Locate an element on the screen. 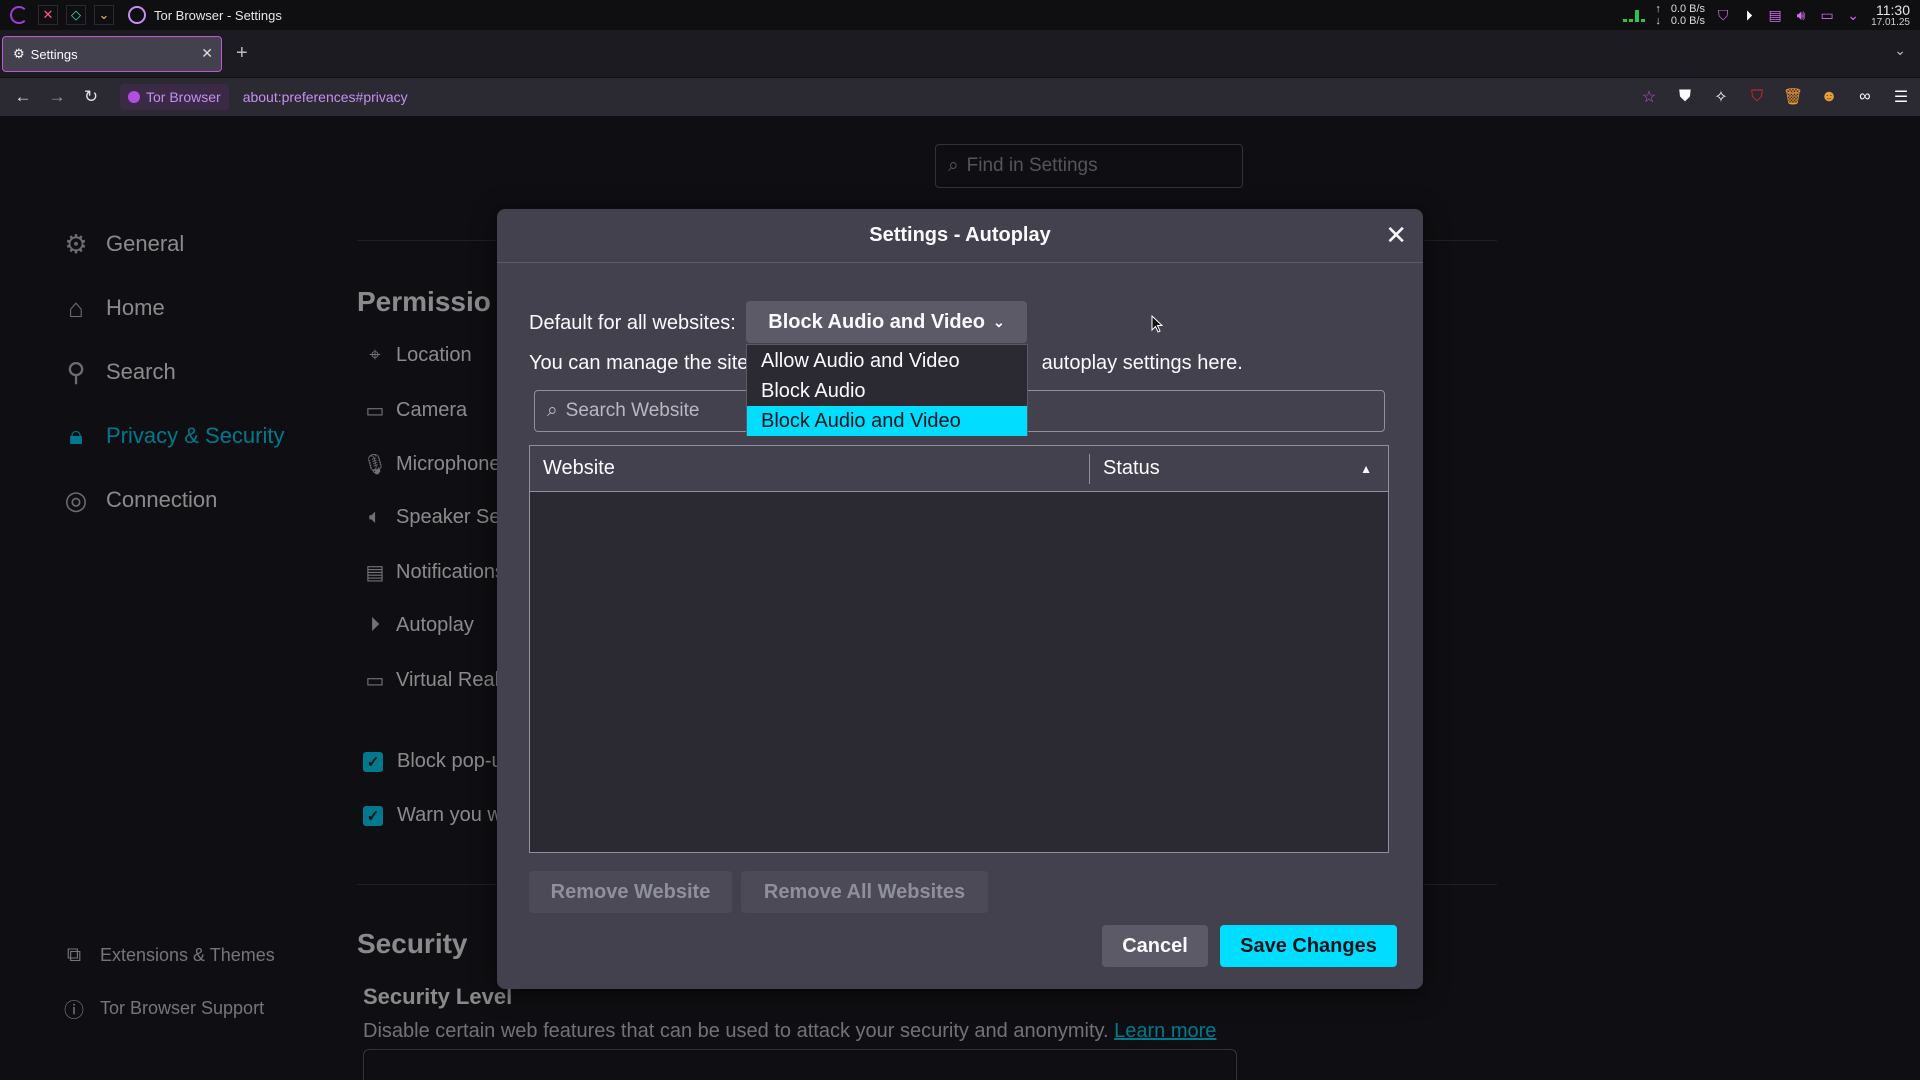 The image size is (1920, 1080). launcher-icon is located at coordinates (19, 15).